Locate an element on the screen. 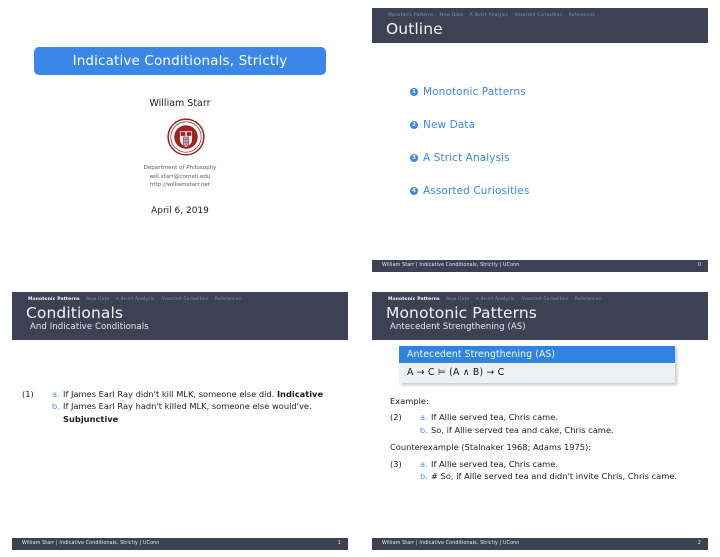 The height and width of the screenshot is (557, 720). example-caption: Example: is located at coordinates (409, 401).